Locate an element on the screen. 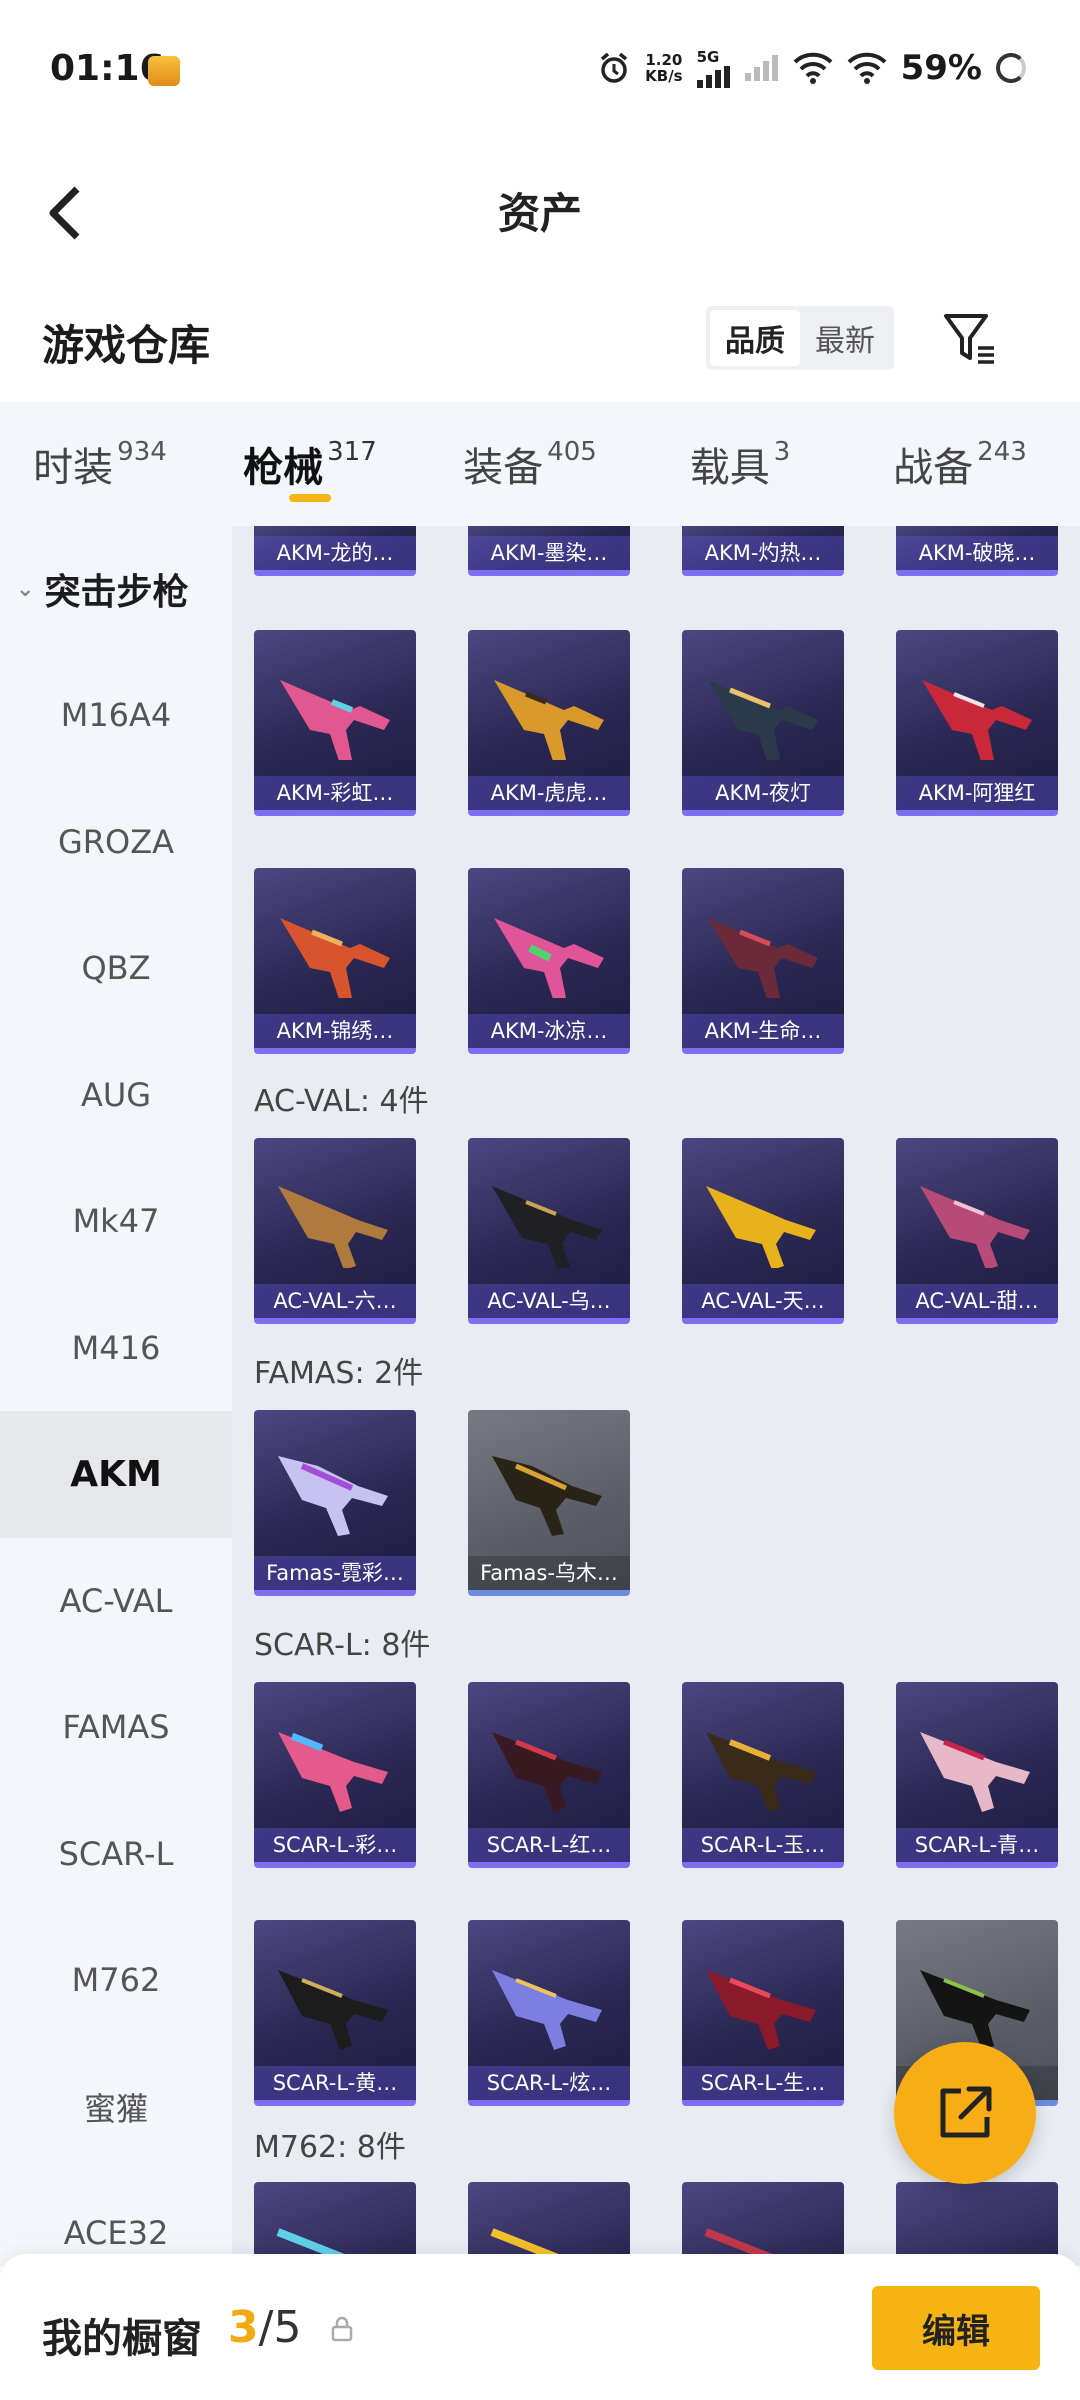  filter-icon is located at coordinates (969, 339).